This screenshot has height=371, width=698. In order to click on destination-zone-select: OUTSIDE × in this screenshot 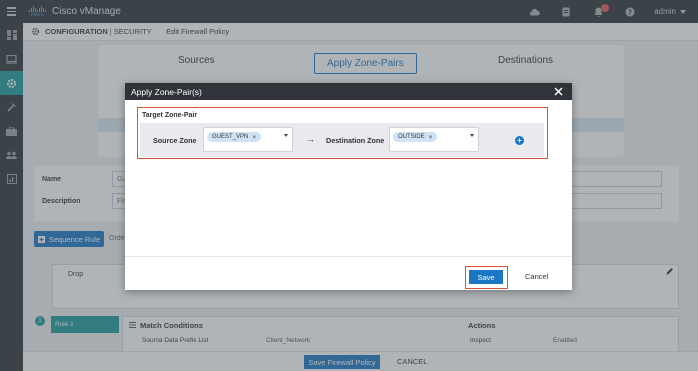, I will do `click(434, 139)`.